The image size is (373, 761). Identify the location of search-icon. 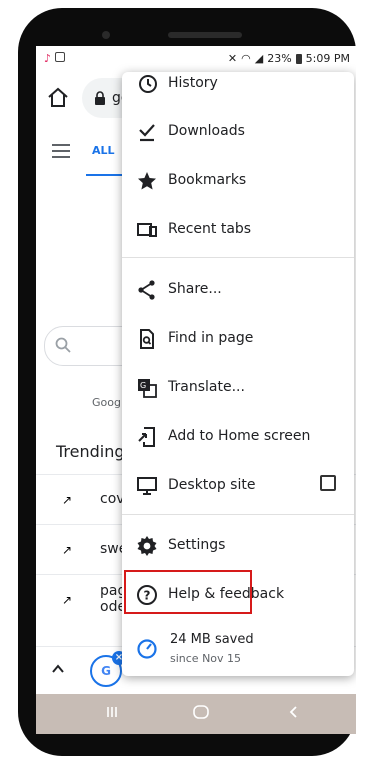
(63, 345).